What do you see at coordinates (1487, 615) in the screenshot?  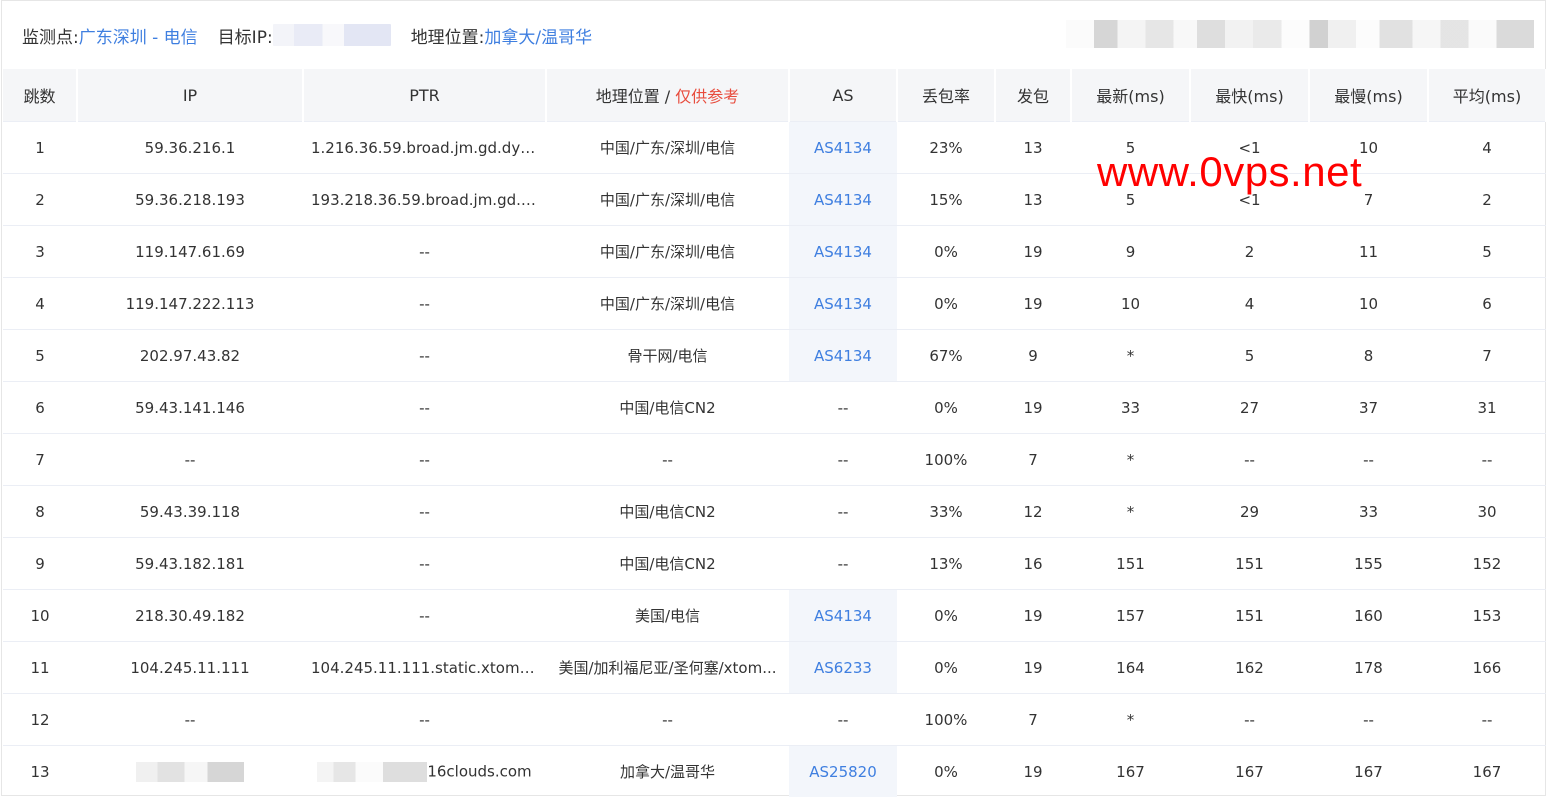 I see `cell-avg: 153` at bounding box center [1487, 615].